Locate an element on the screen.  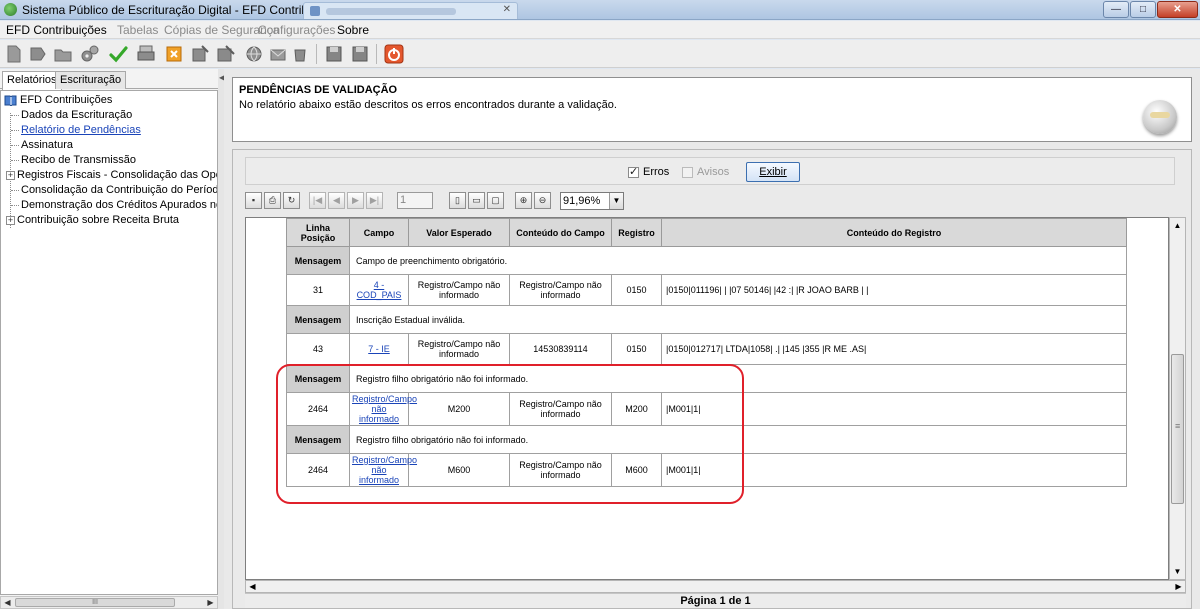
transmit-icon is located at coordinates (200, 54).